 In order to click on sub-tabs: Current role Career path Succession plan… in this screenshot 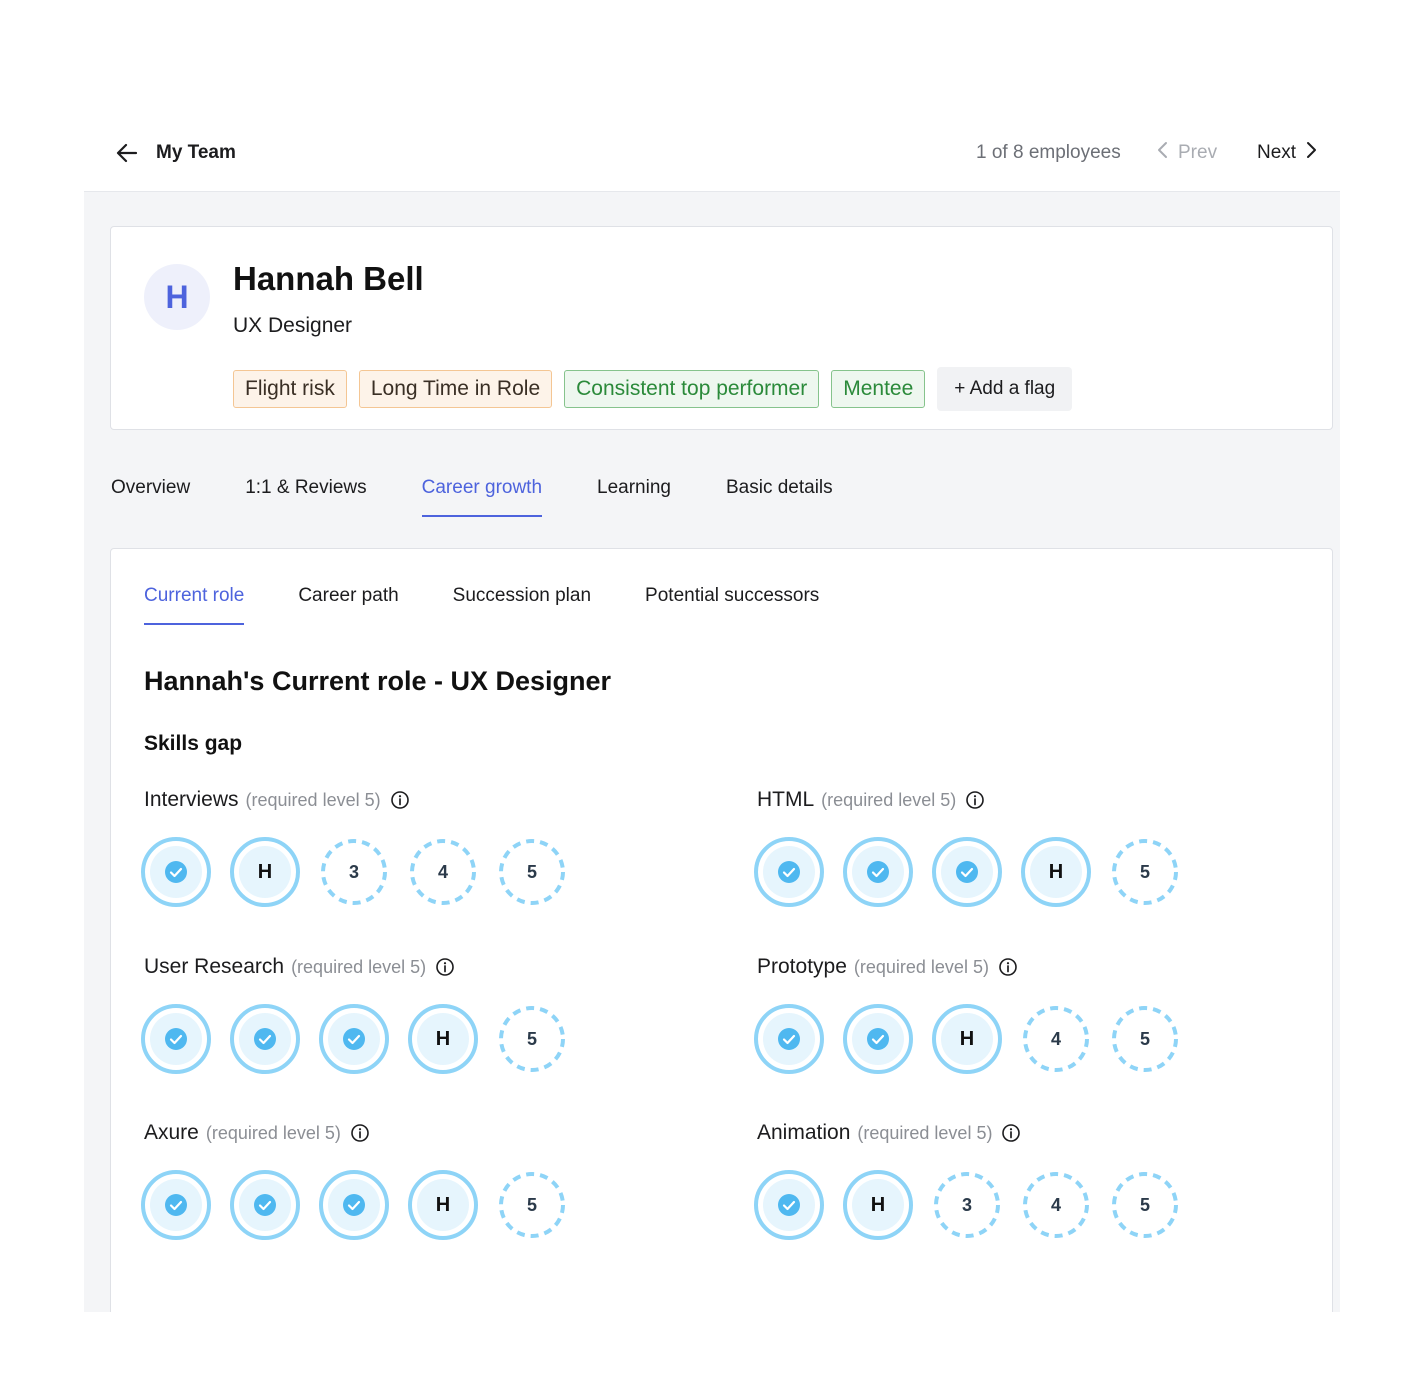, I will do `click(508, 604)`.